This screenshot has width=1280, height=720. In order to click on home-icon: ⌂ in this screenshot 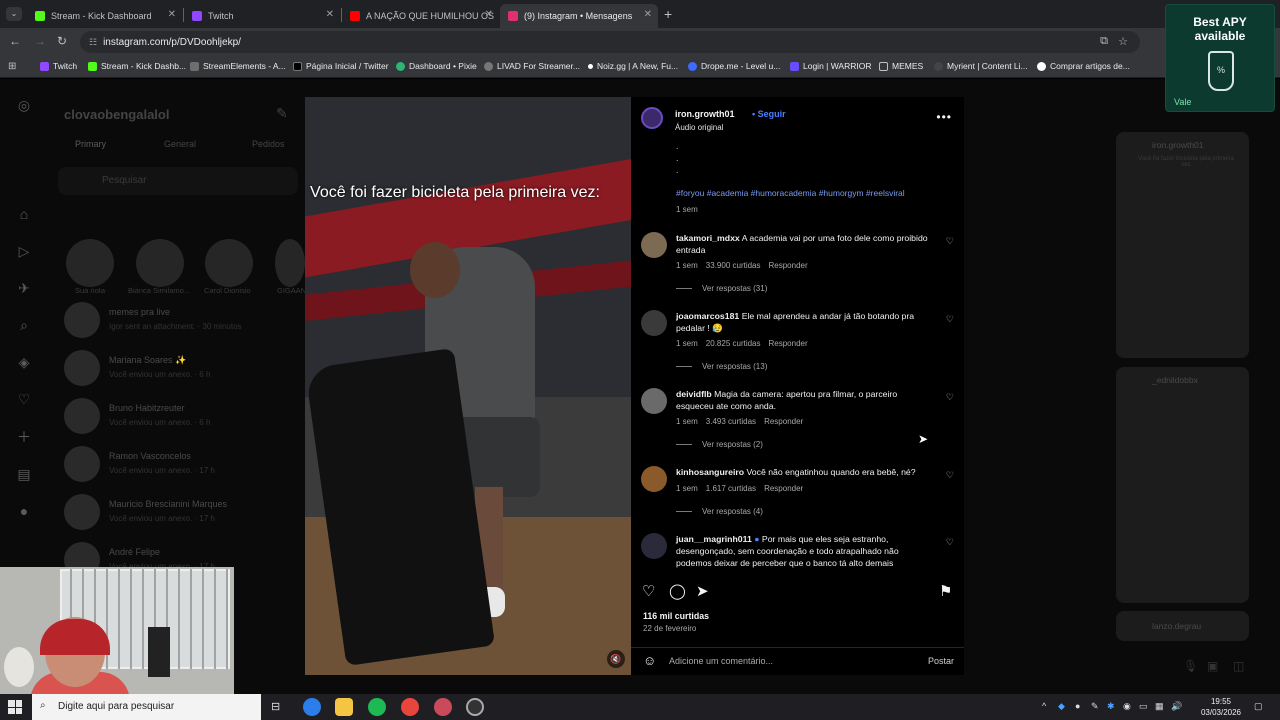, I will do `click(24, 214)`.